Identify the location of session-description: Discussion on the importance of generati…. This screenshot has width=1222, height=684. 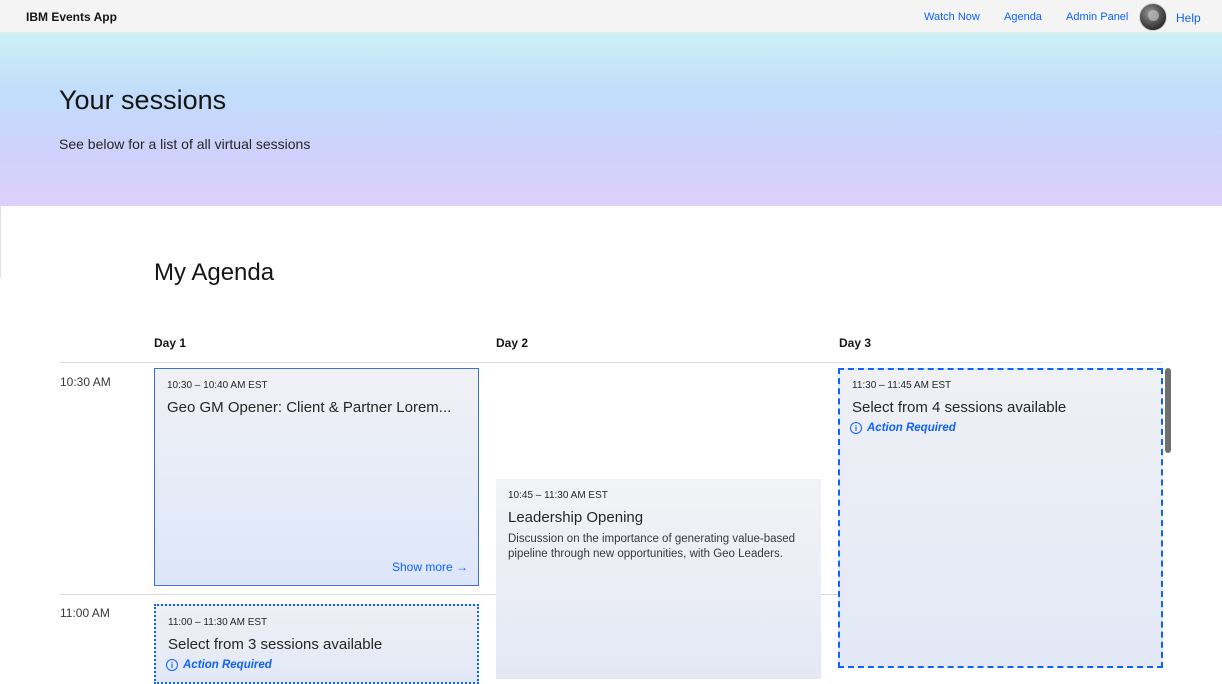
(652, 546).